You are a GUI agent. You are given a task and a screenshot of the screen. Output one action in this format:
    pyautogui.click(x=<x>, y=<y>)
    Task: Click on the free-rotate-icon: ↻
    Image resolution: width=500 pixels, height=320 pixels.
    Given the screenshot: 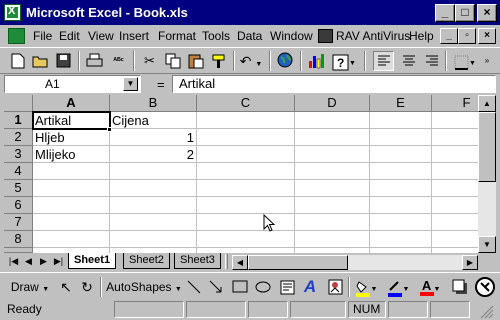 What is the action you would take?
    pyautogui.click(x=87, y=287)
    